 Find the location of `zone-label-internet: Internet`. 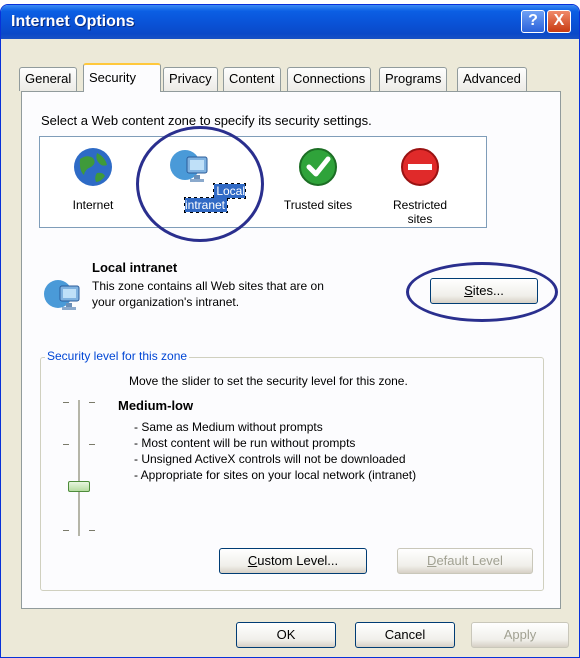

zone-label-internet: Internet is located at coordinates (93, 205).